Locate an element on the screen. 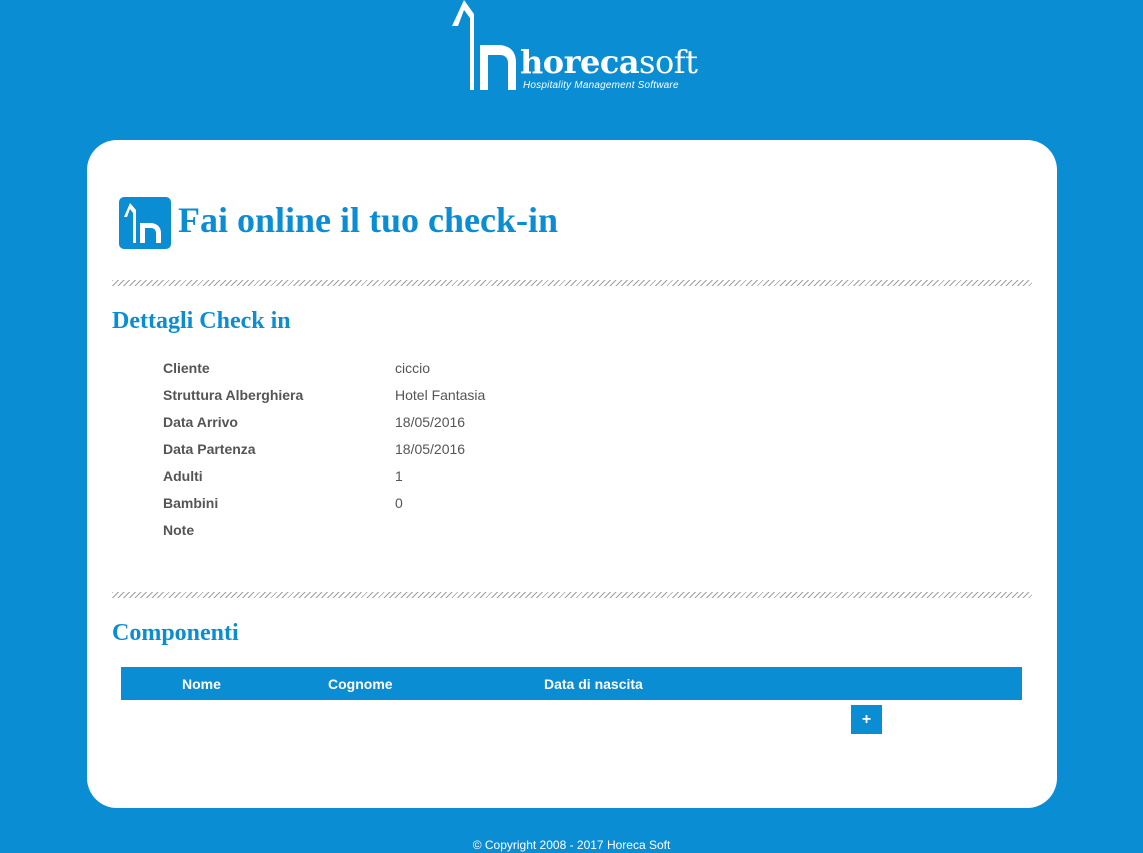 This screenshot has height=853, width=1143. detail-label: Data Arrivo is located at coordinates (200, 422).